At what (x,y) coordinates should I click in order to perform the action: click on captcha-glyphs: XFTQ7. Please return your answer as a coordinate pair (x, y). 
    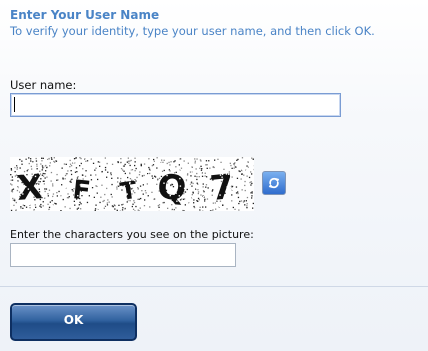
    Looking at the image, I should click on (132, 185).